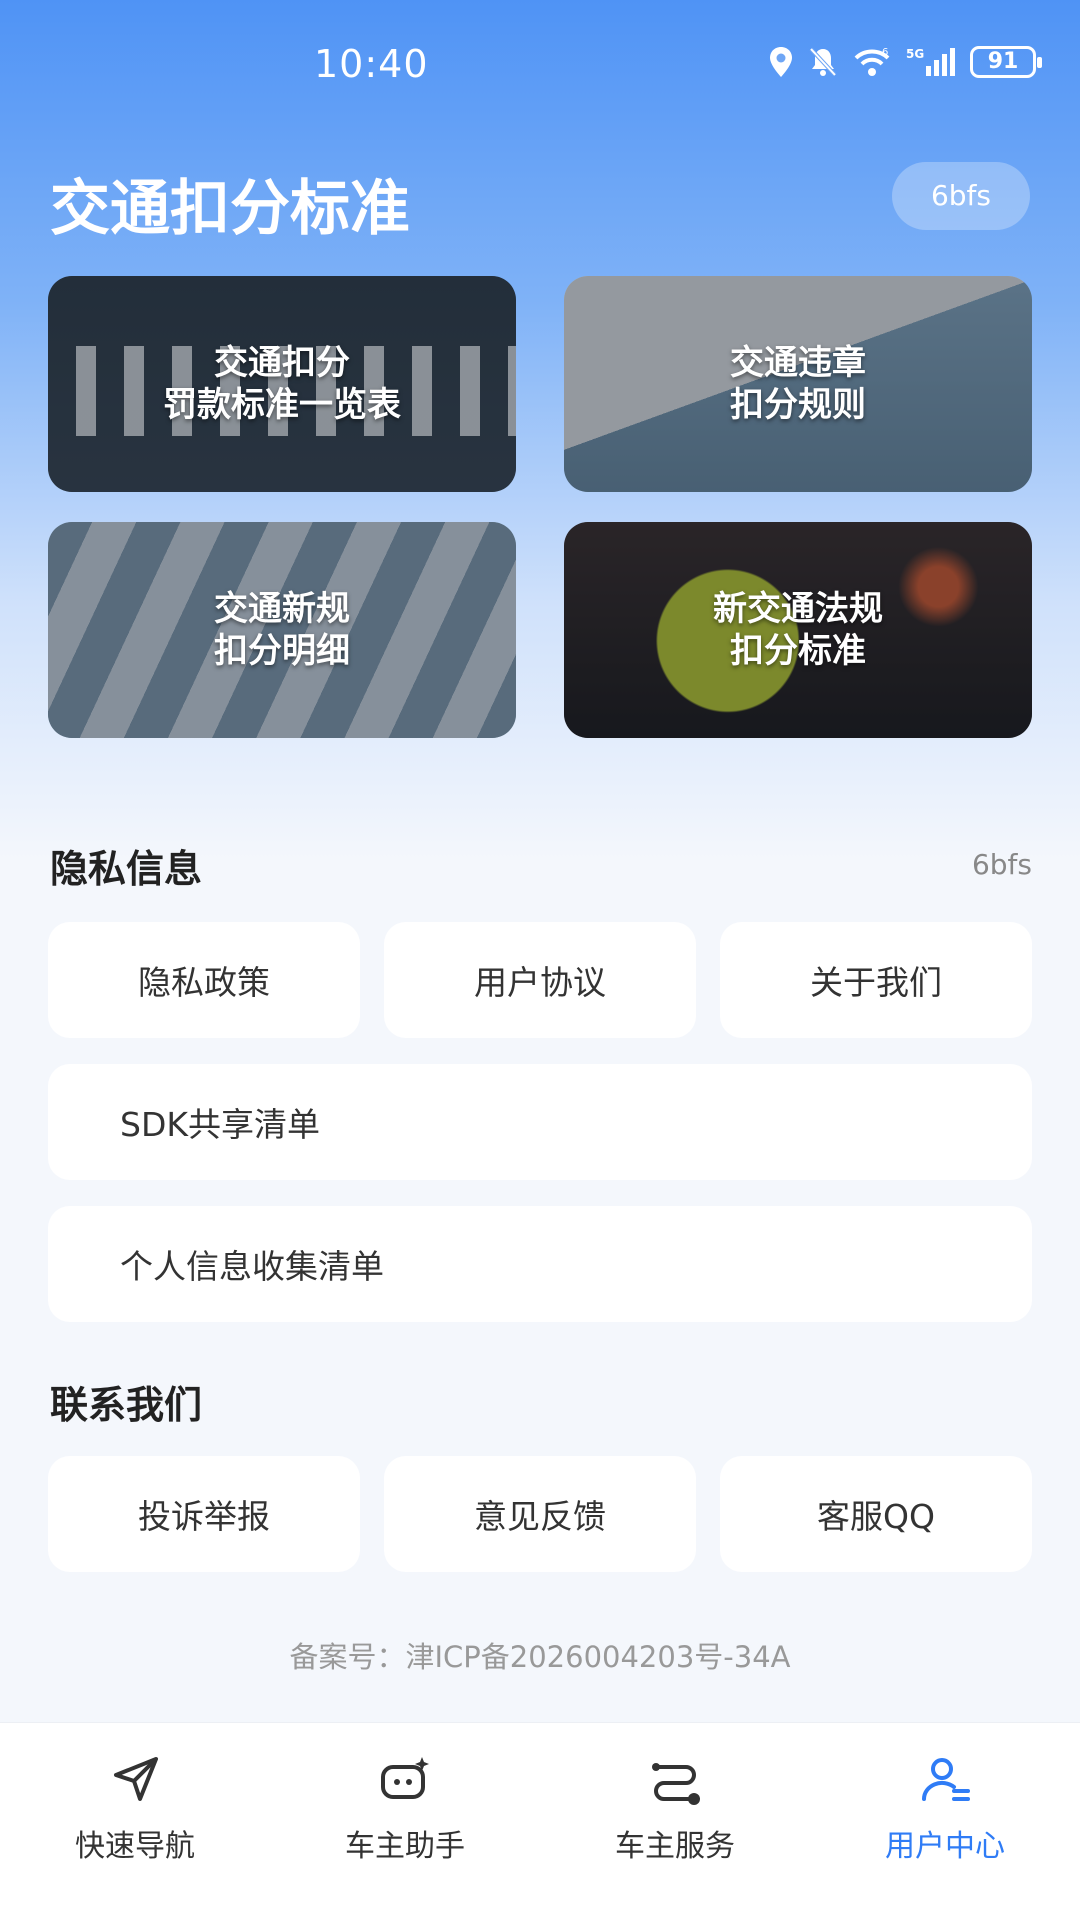 This screenshot has width=1080, height=1920. I want to click on battery-icon: 91, so click(1006, 62).